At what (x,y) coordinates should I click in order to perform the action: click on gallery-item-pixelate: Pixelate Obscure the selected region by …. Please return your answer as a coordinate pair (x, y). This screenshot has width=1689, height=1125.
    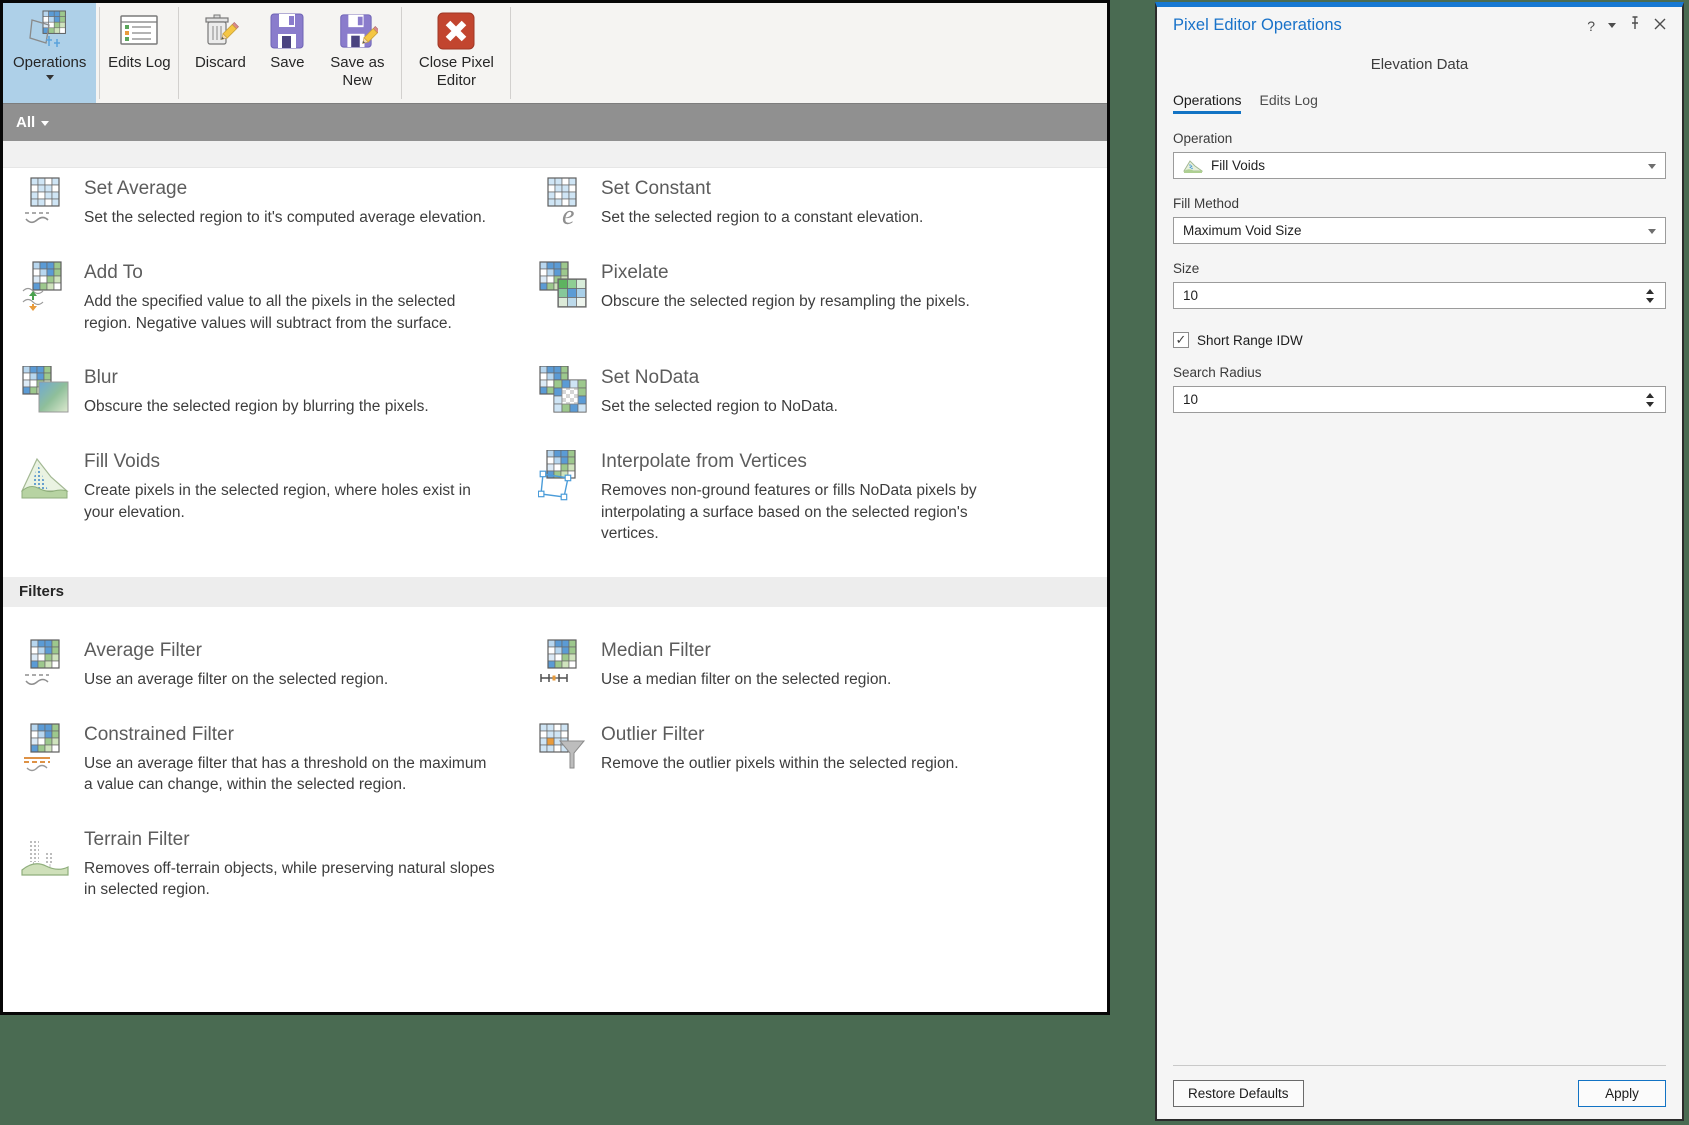
    Looking at the image, I should click on (813, 287).